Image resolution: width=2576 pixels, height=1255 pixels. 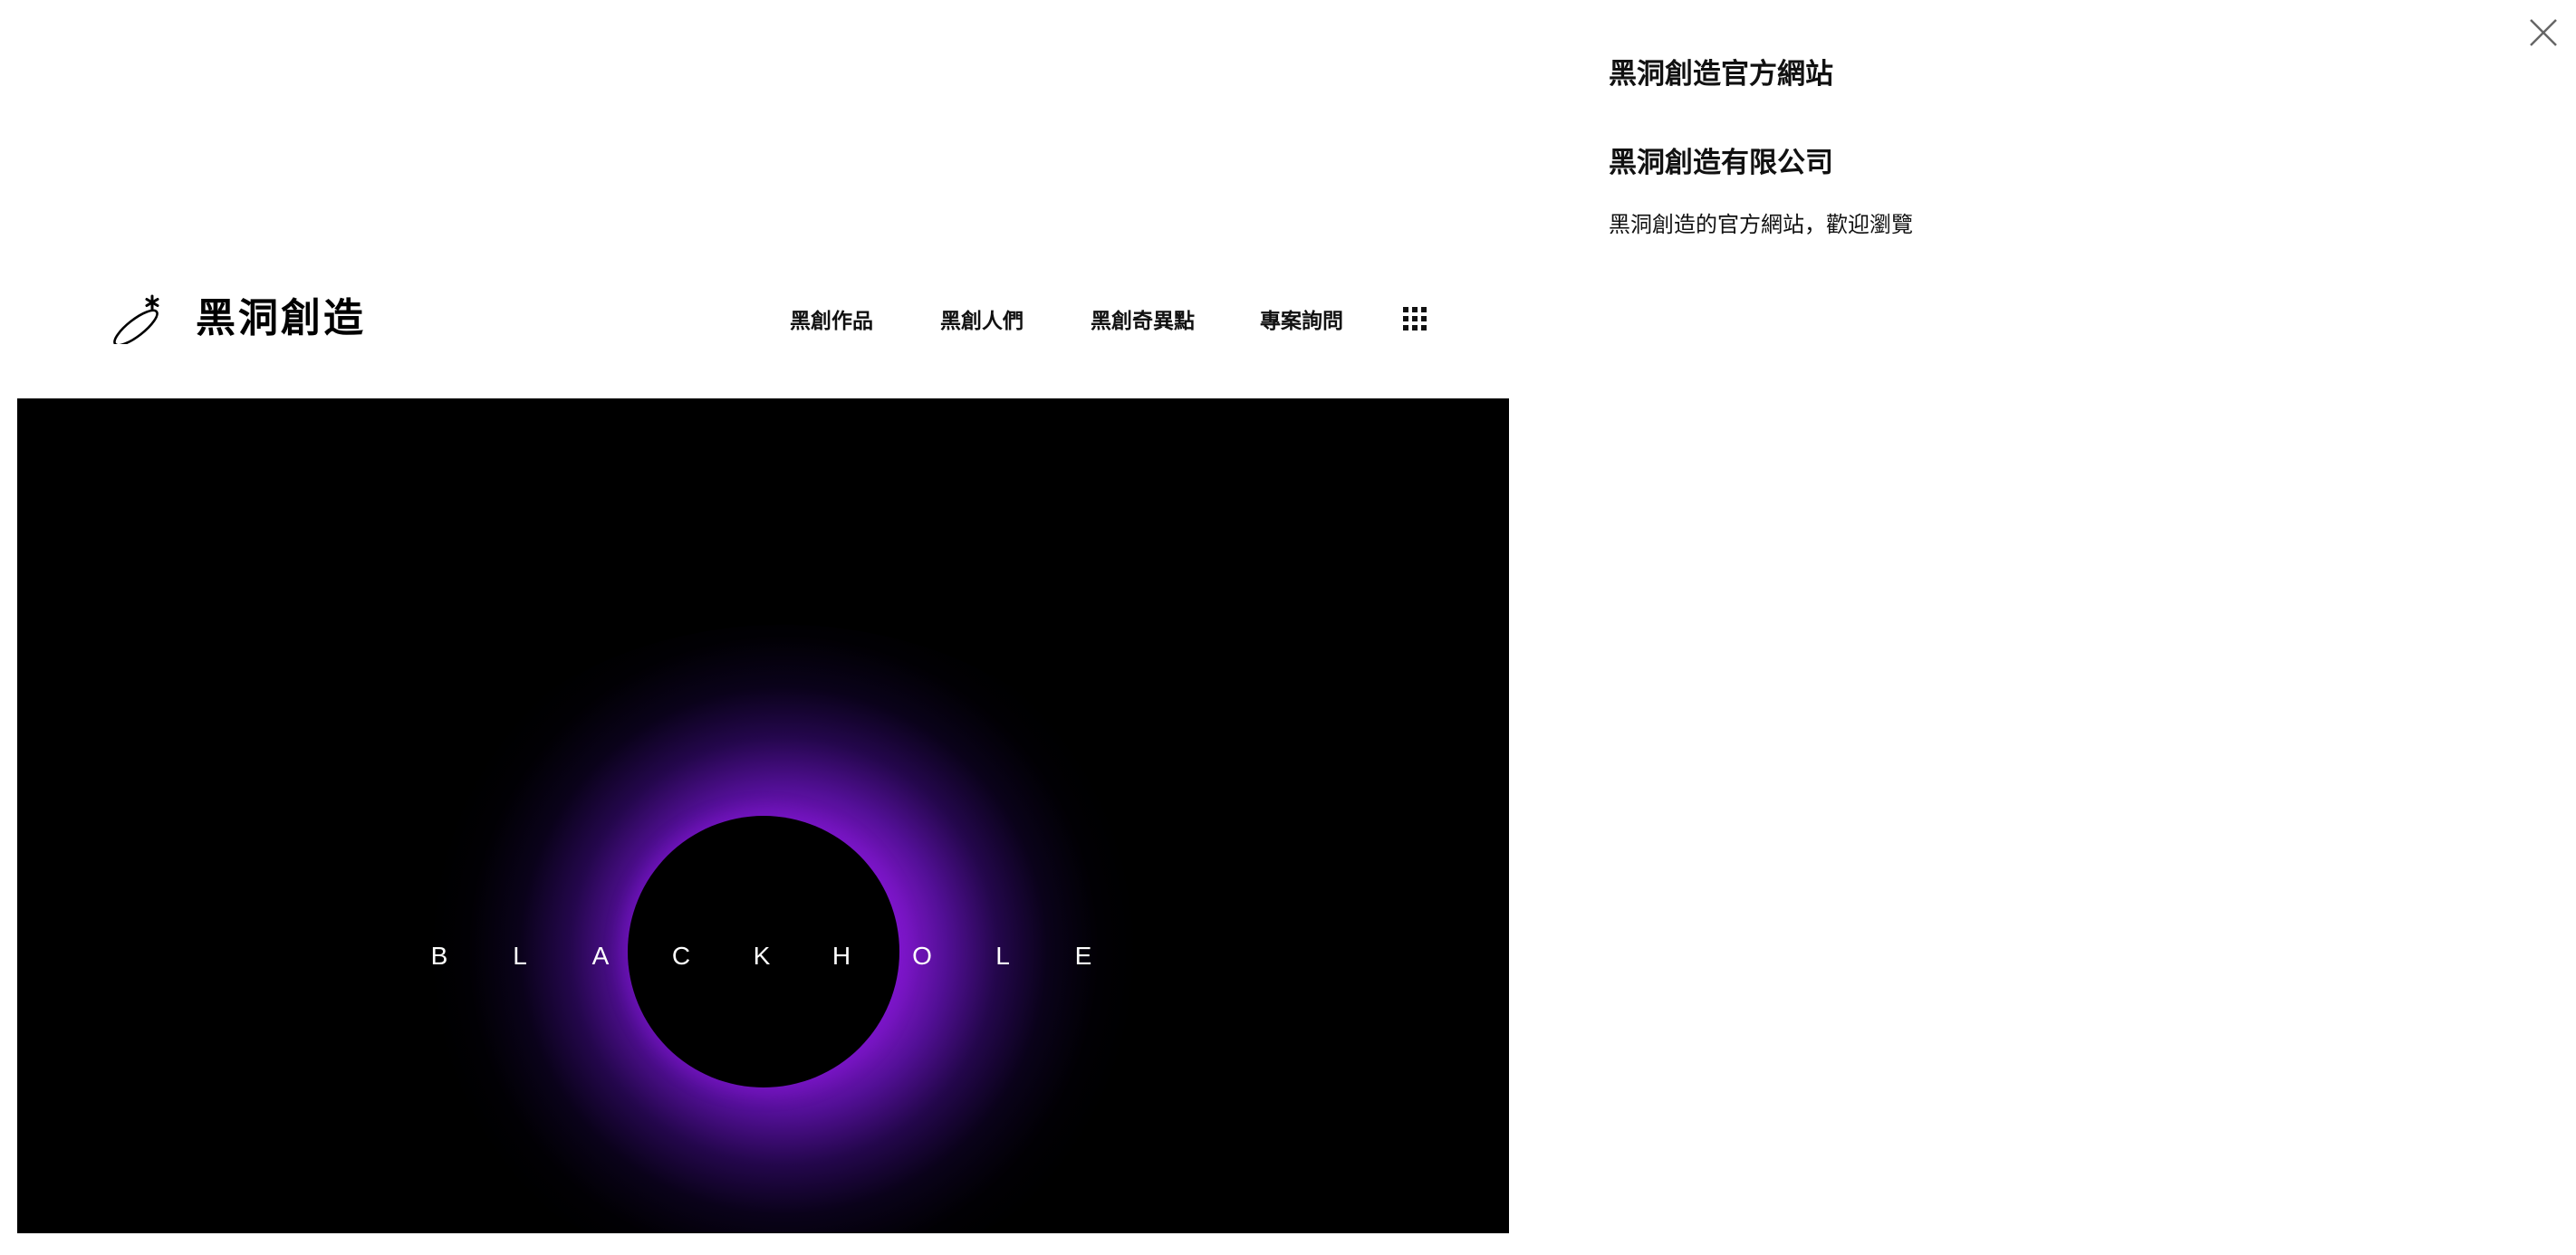 What do you see at coordinates (754, 317) in the screenshot?
I see `site-header: 黑洞創造 黑創作品 黑創人們 黑創奇異點 專案詢問` at bounding box center [754, 317].